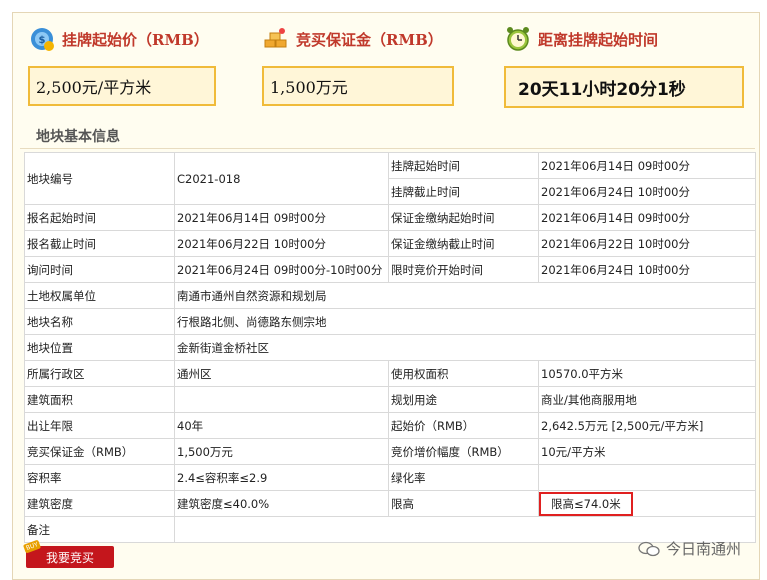 This screenshot has height=580, width=767. Describe the element at coordinates (99, 477) in the screenshot. I see `table-key: 容积率` at that location.